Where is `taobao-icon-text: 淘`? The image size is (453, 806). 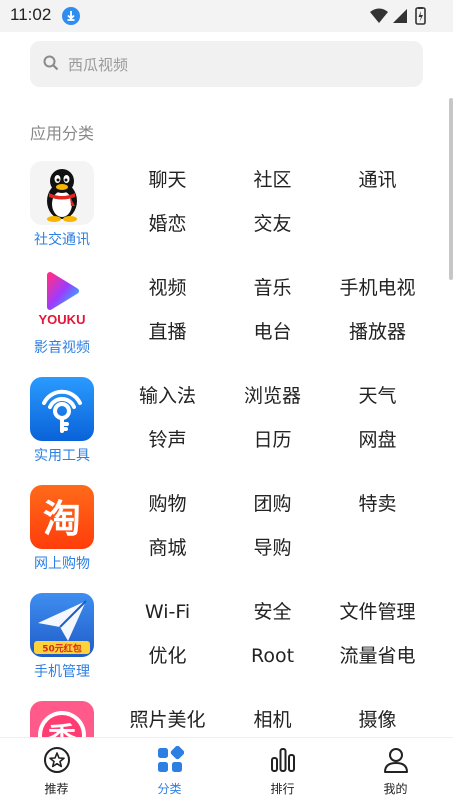
taobao-icon-text: 淘 is located at coordinates (62, 519).